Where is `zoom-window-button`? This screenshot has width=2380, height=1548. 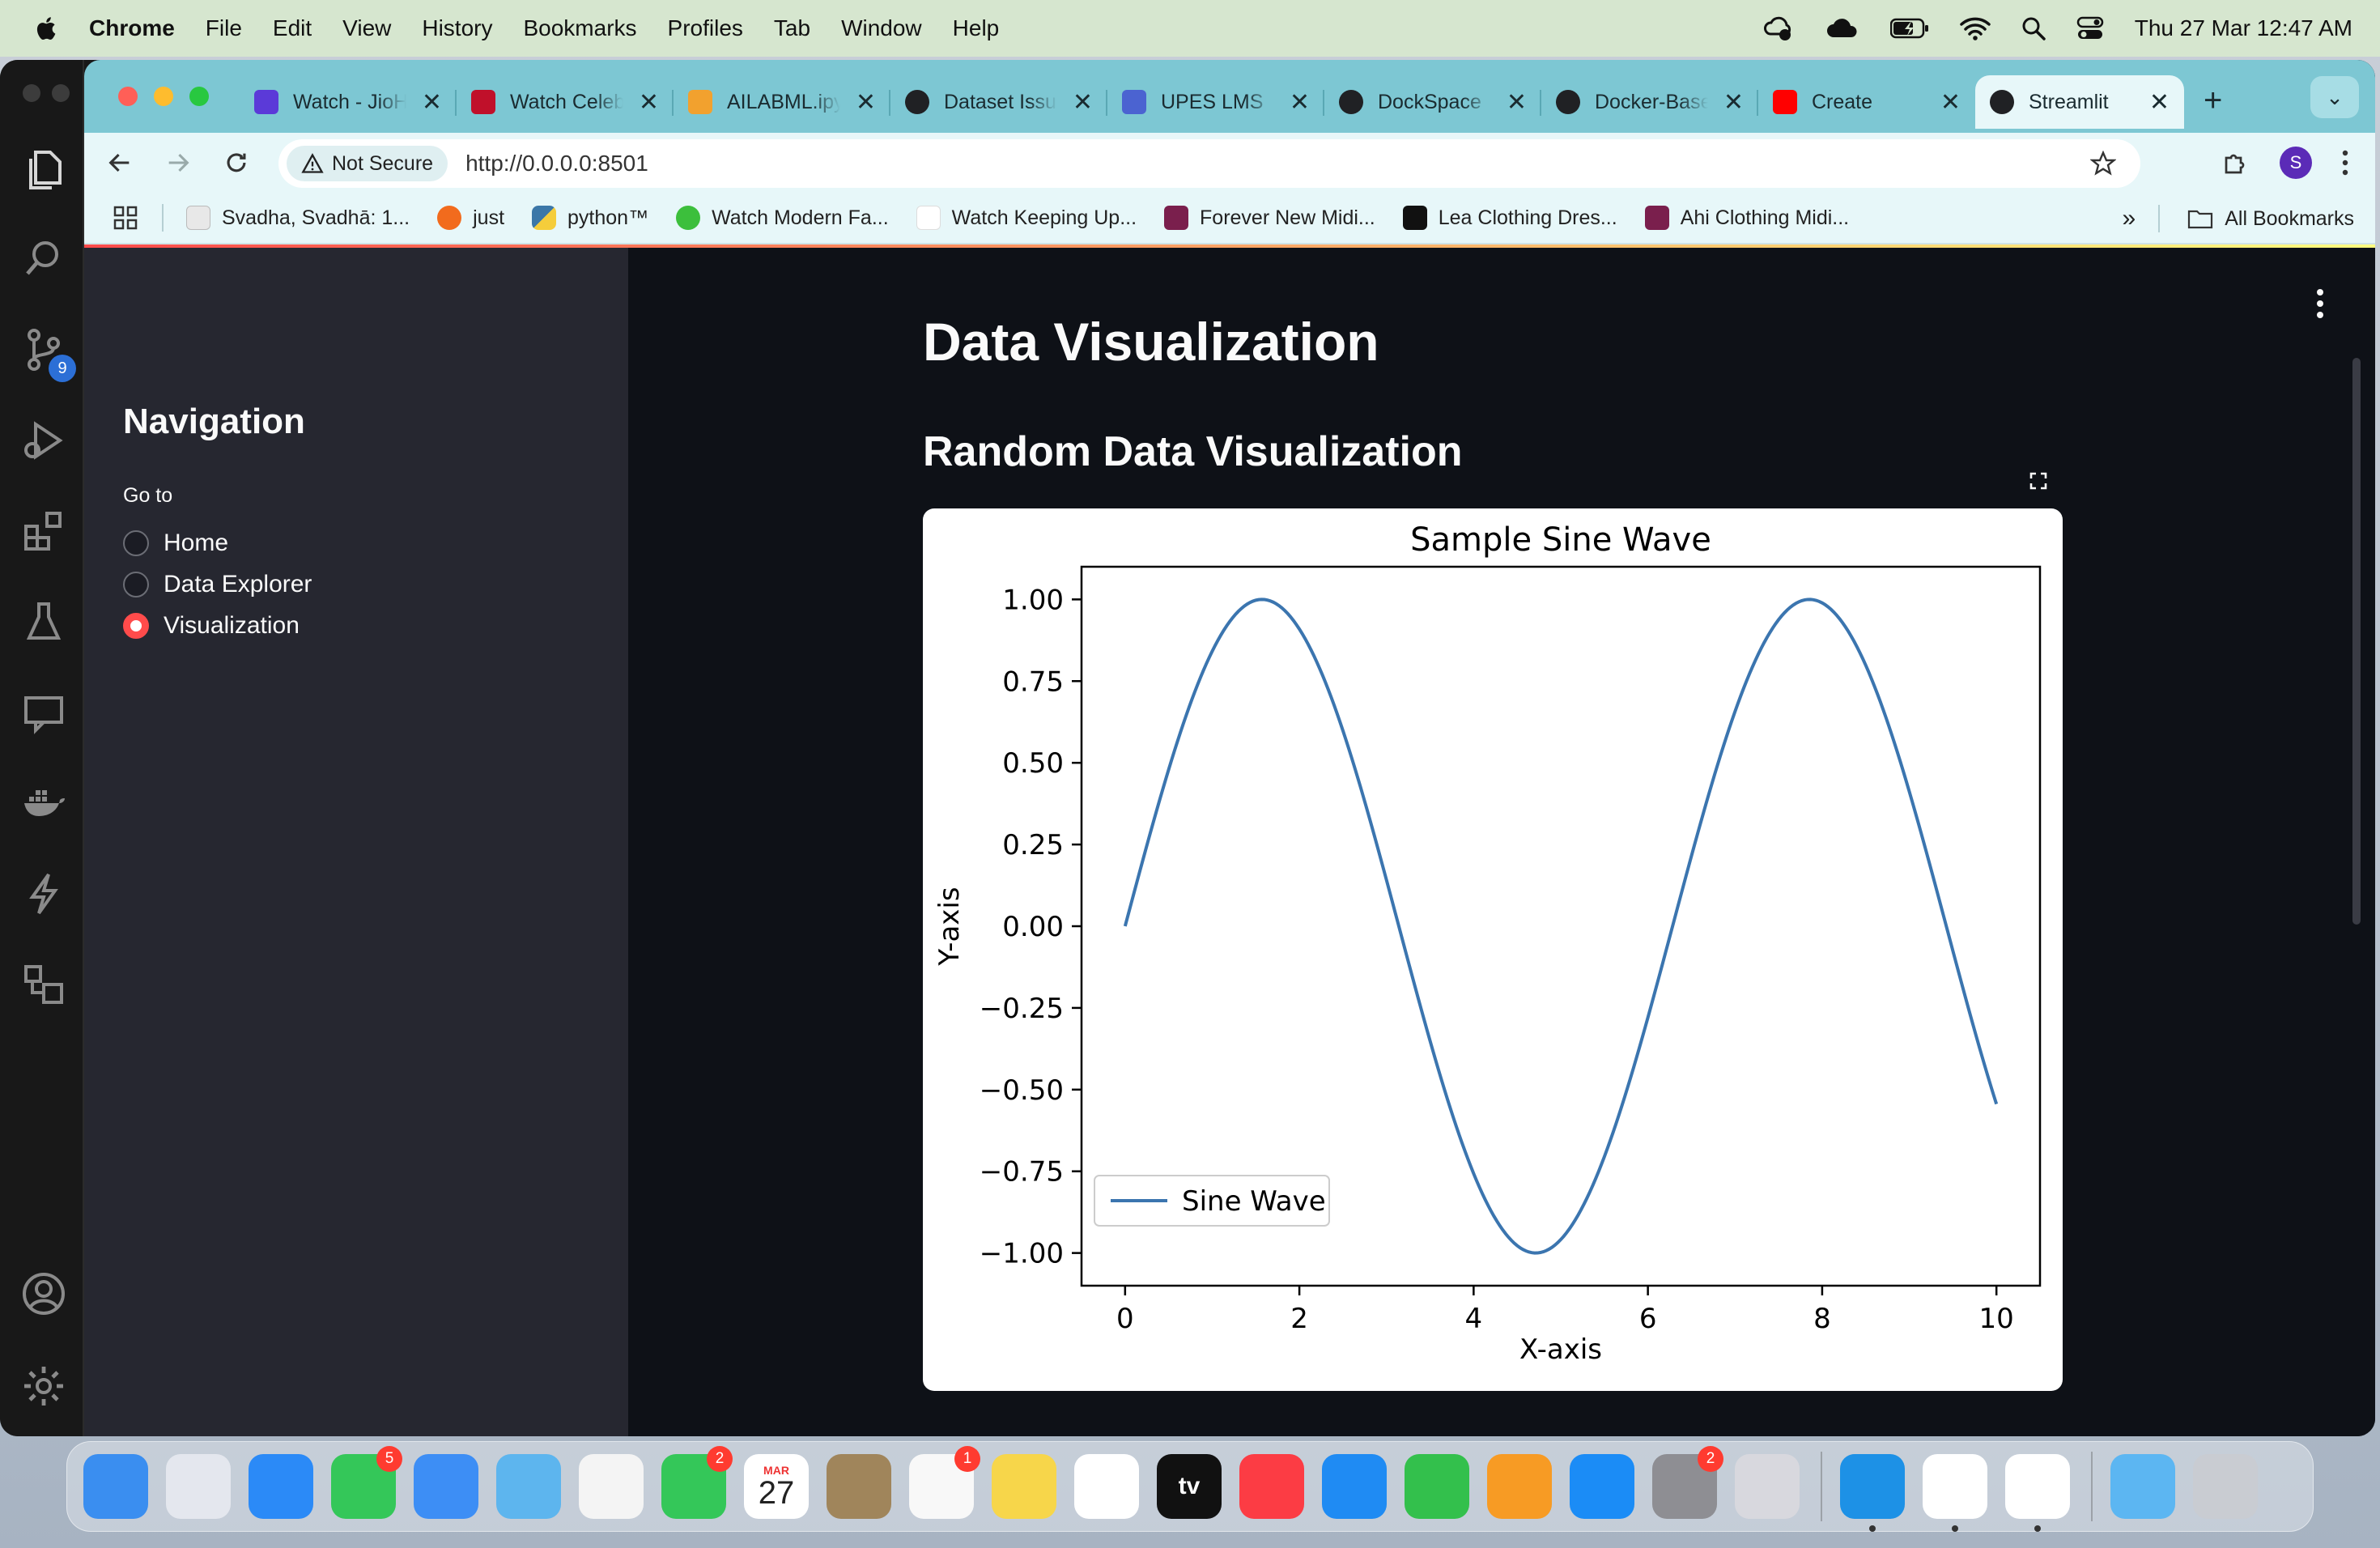 zoom-window-button is located at coordinates (199, 96).